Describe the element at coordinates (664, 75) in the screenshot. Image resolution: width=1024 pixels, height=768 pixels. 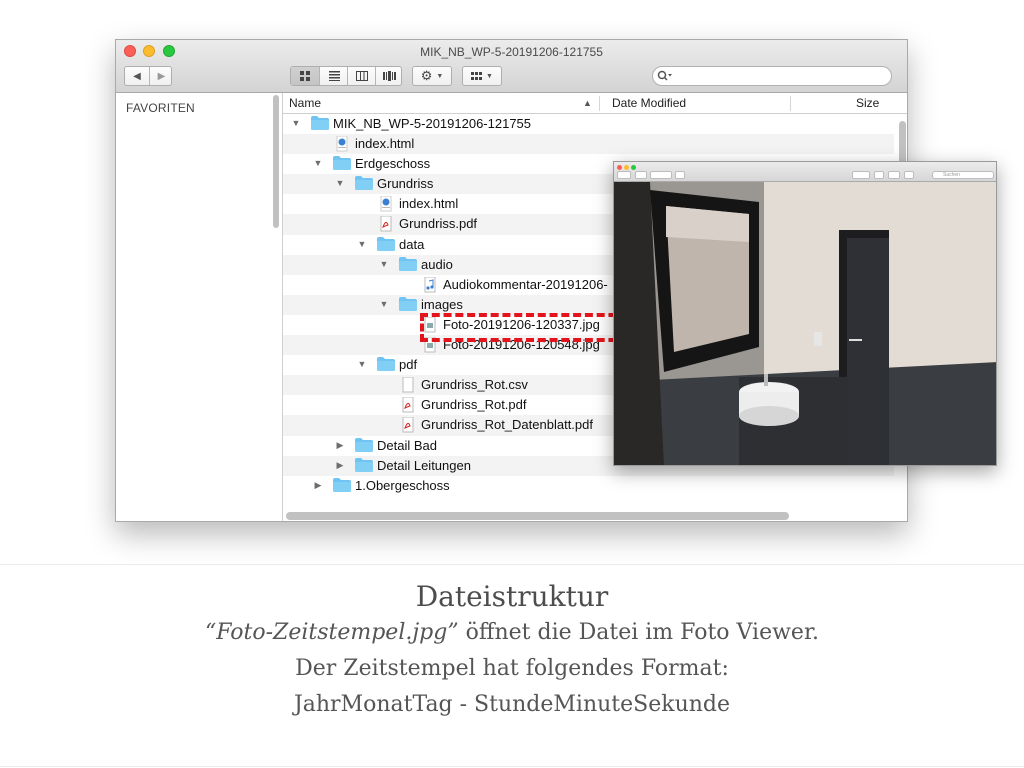
I see `search-icon` at that location.